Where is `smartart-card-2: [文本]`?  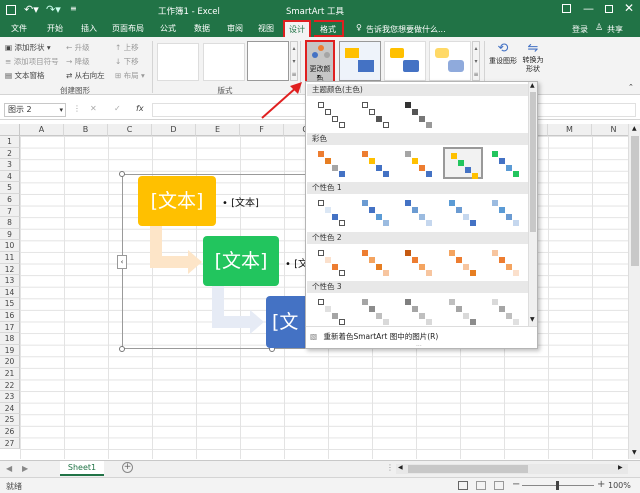
smartart-card-2: [文本] is located at coordinates (241, 261).